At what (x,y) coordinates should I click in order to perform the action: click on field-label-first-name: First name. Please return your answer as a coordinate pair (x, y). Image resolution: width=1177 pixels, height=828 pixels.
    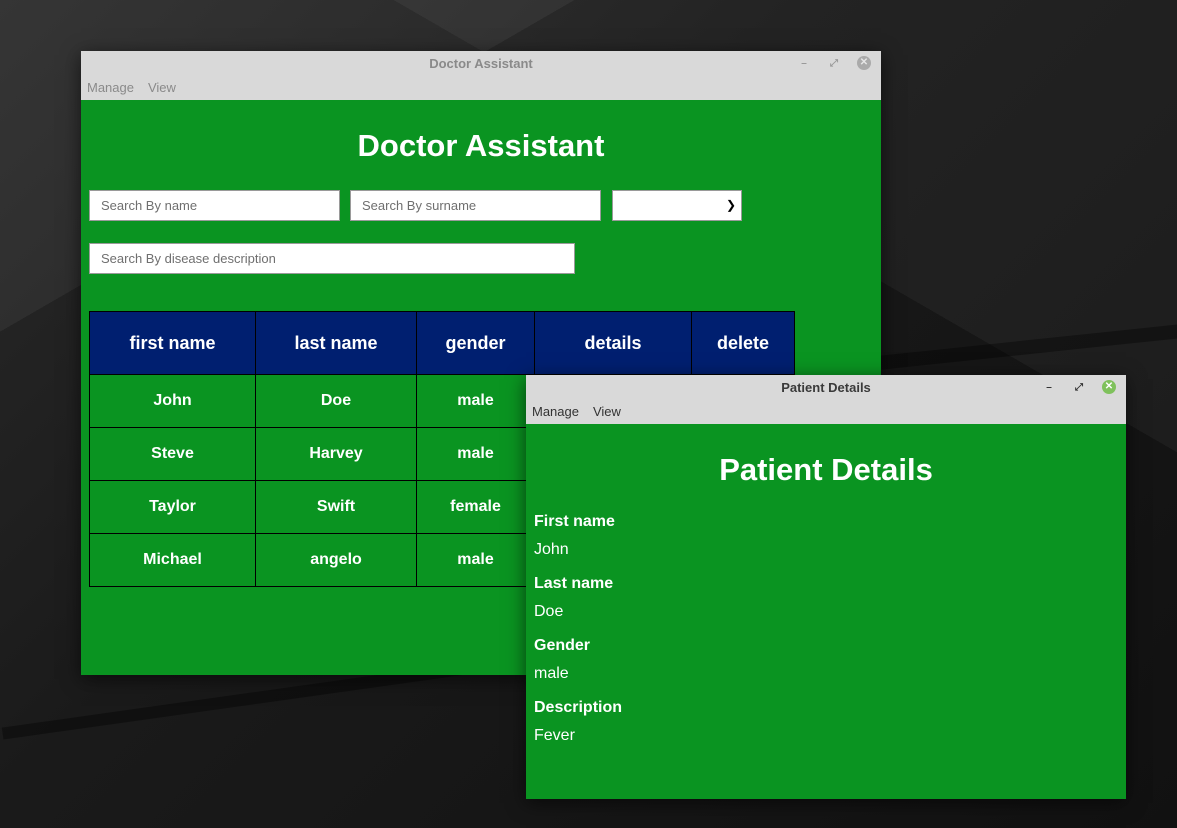
    Looking at the image, I should click on (574, 521).